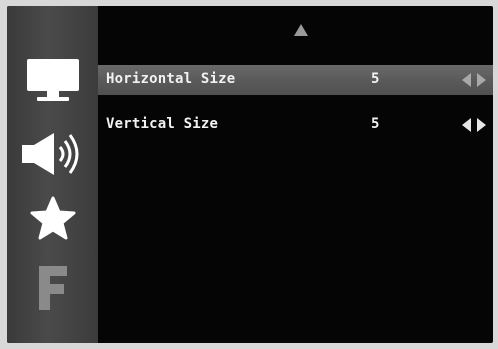 Image resolution: width=498 pixels, height=349 pixels. I want to click on menu-item-vertical-size: Vertical Size 5, so click(295, 125).